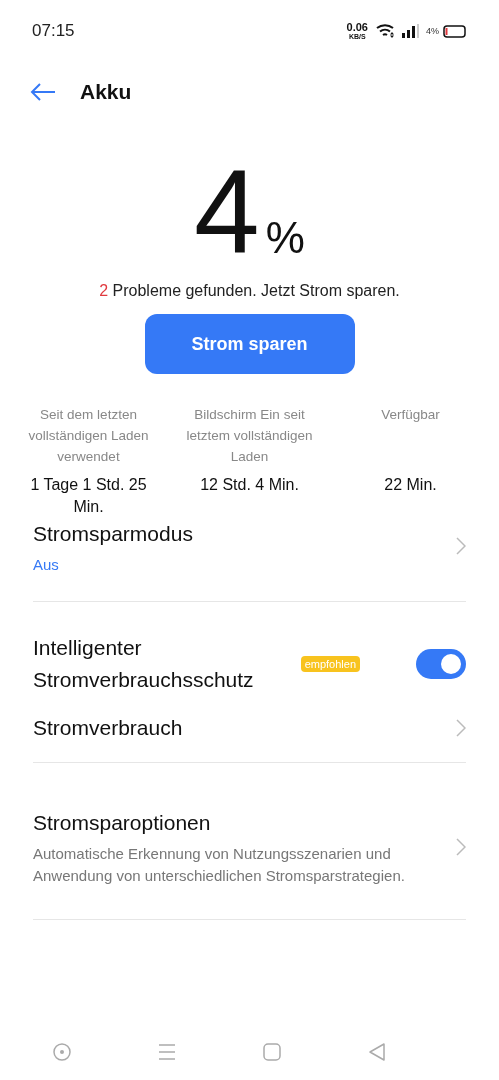 The height and width of the screenshot is (1080, 499). I want to click on circle-dot-icon, so click(62, 1052).